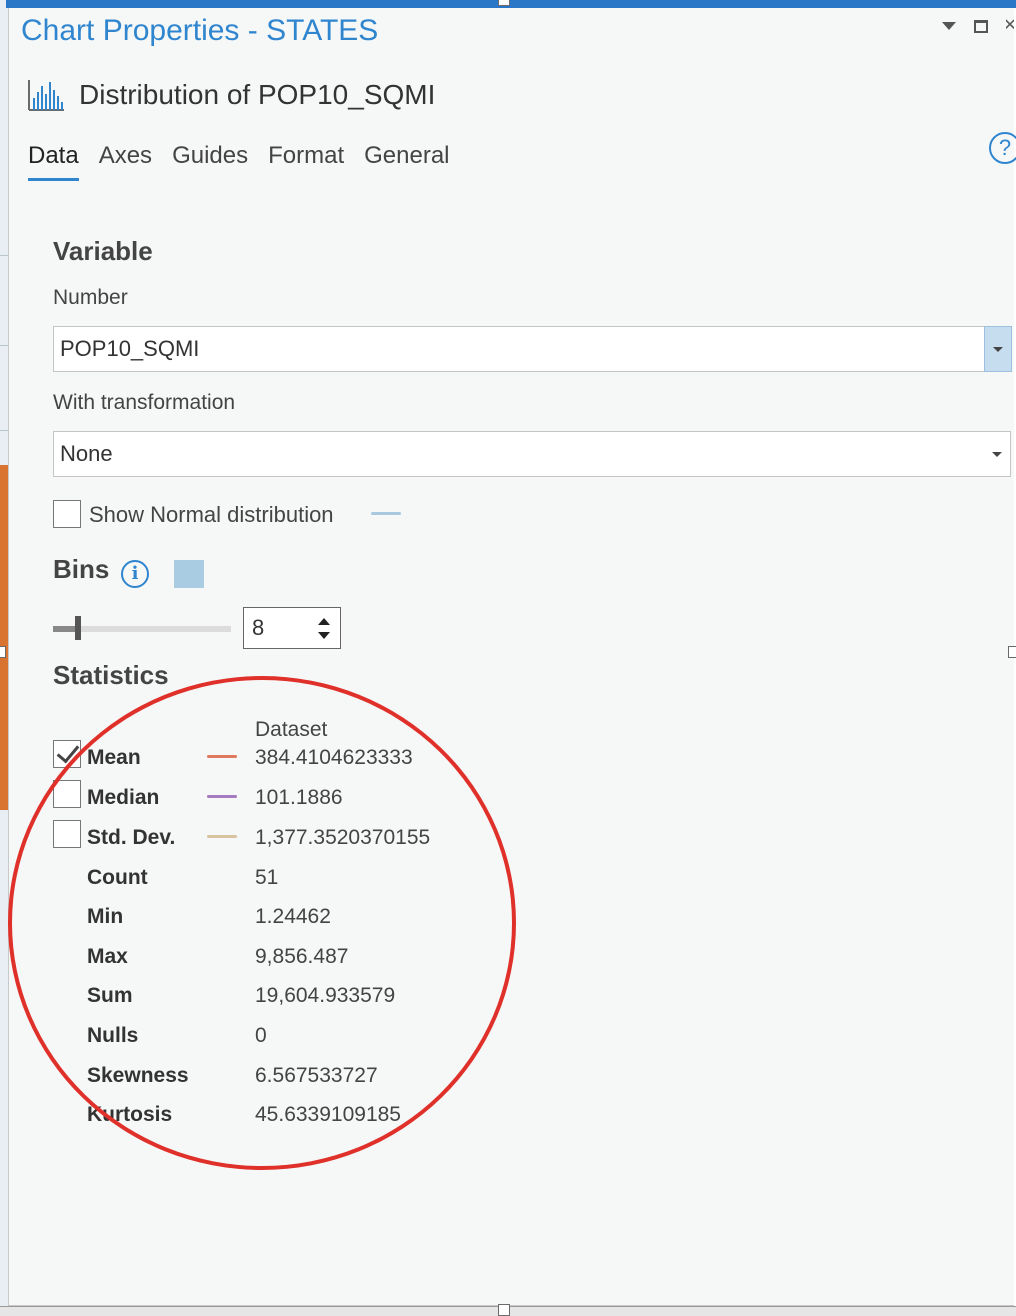  I want to click on stat-name: Mean, so click(114, 757).